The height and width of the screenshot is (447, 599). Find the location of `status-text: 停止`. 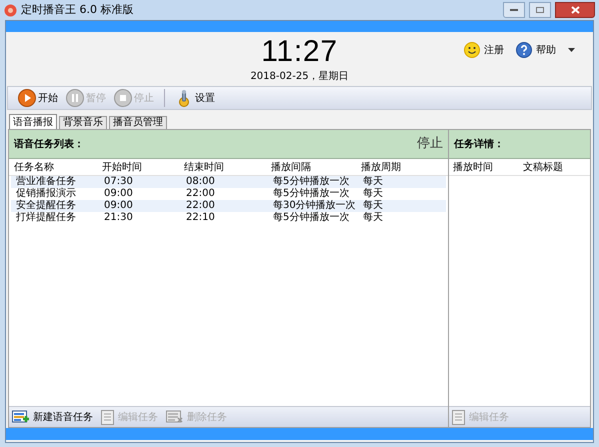

status-text: 停止 is located at coordinates (430, 144).